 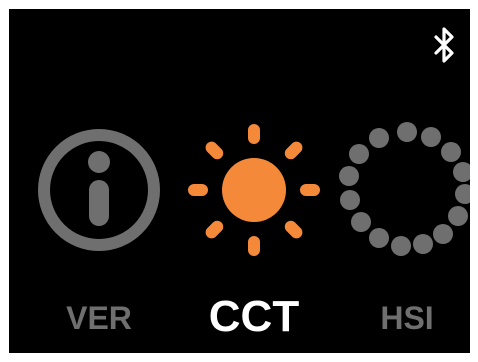 I want to click on mode-ver-label: VER, so click(x=99, y=318).